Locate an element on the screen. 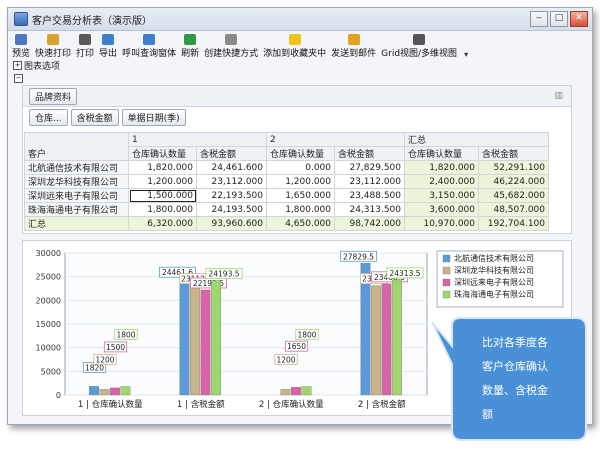  toolbar-button-label: 预览 is located at coordinates (21, 54).